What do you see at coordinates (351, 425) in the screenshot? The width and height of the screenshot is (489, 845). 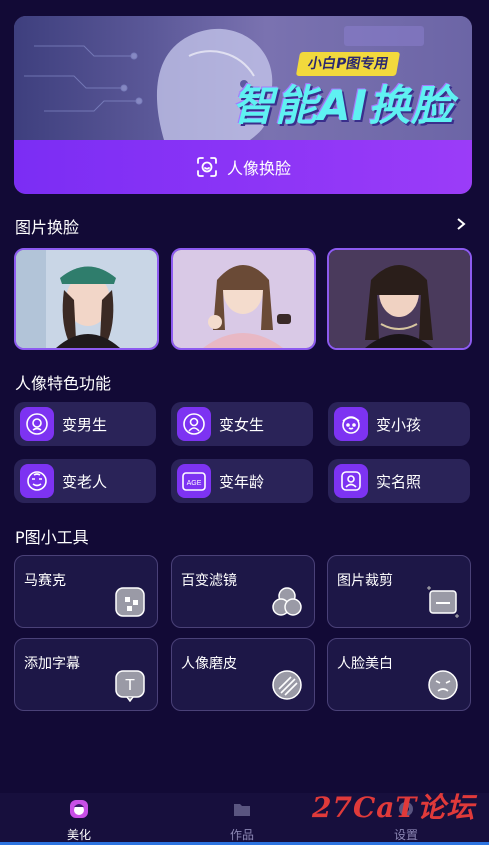 I see `child-face-icon` at bounding box center [351, 425].